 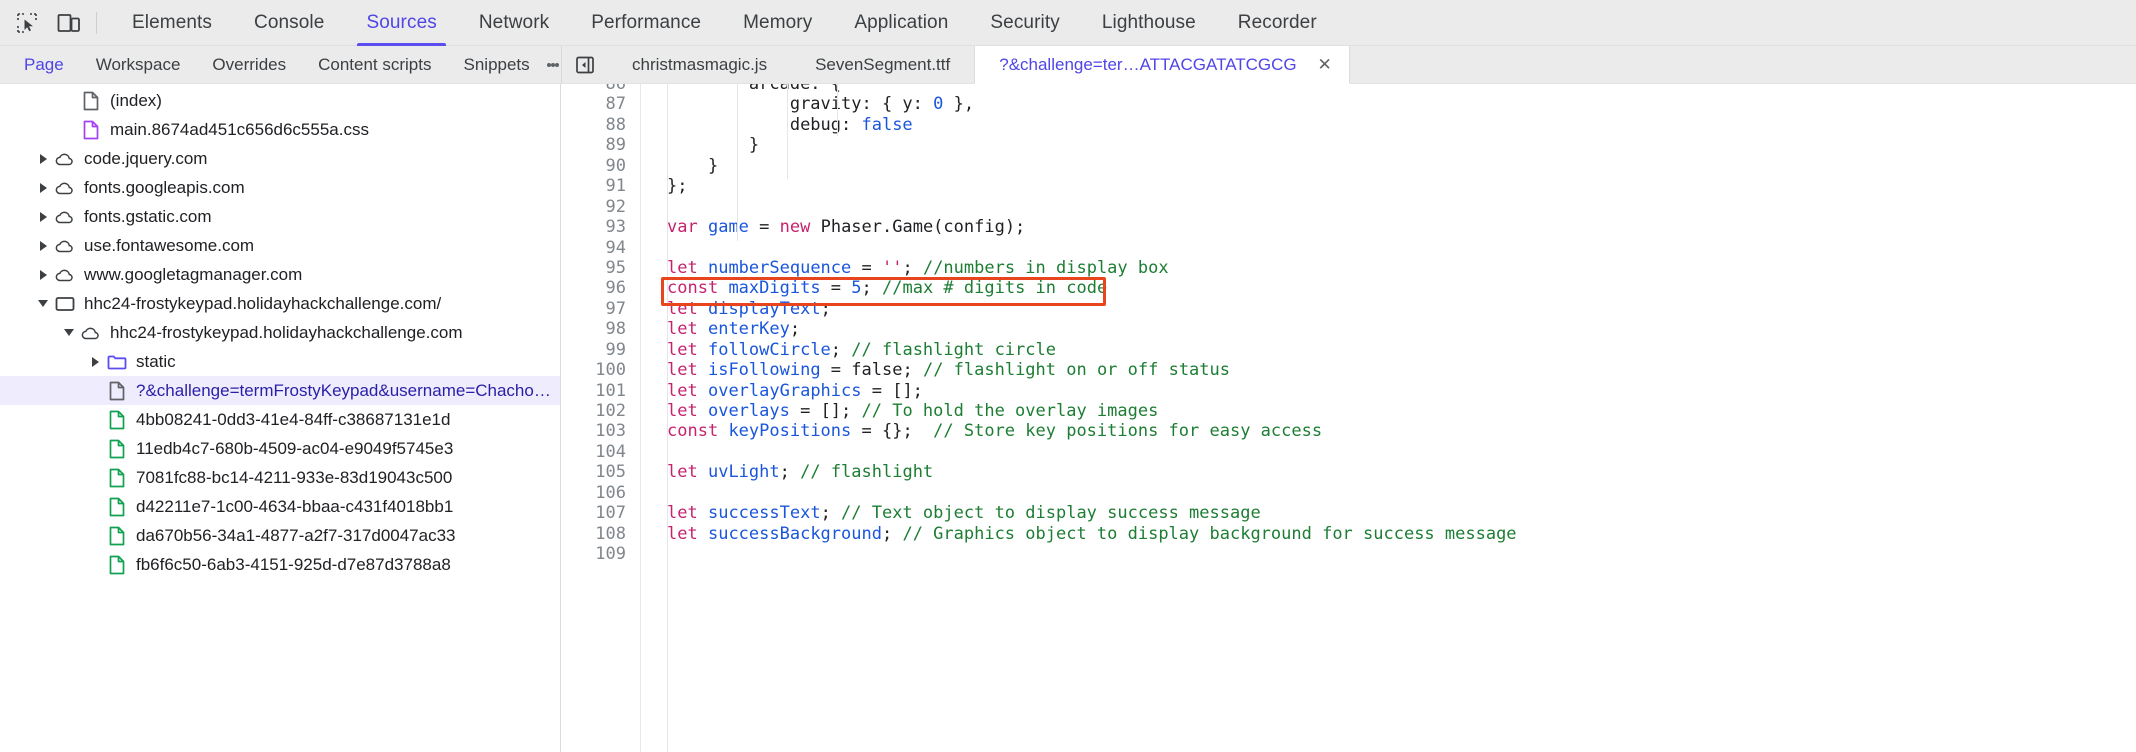 What do you see at coordinates (280, 535) in the screenshot?
I see `tree-row: da670b56-34a1-4877-a2f7-317d0047ac33` at bounding box center [280, 535].